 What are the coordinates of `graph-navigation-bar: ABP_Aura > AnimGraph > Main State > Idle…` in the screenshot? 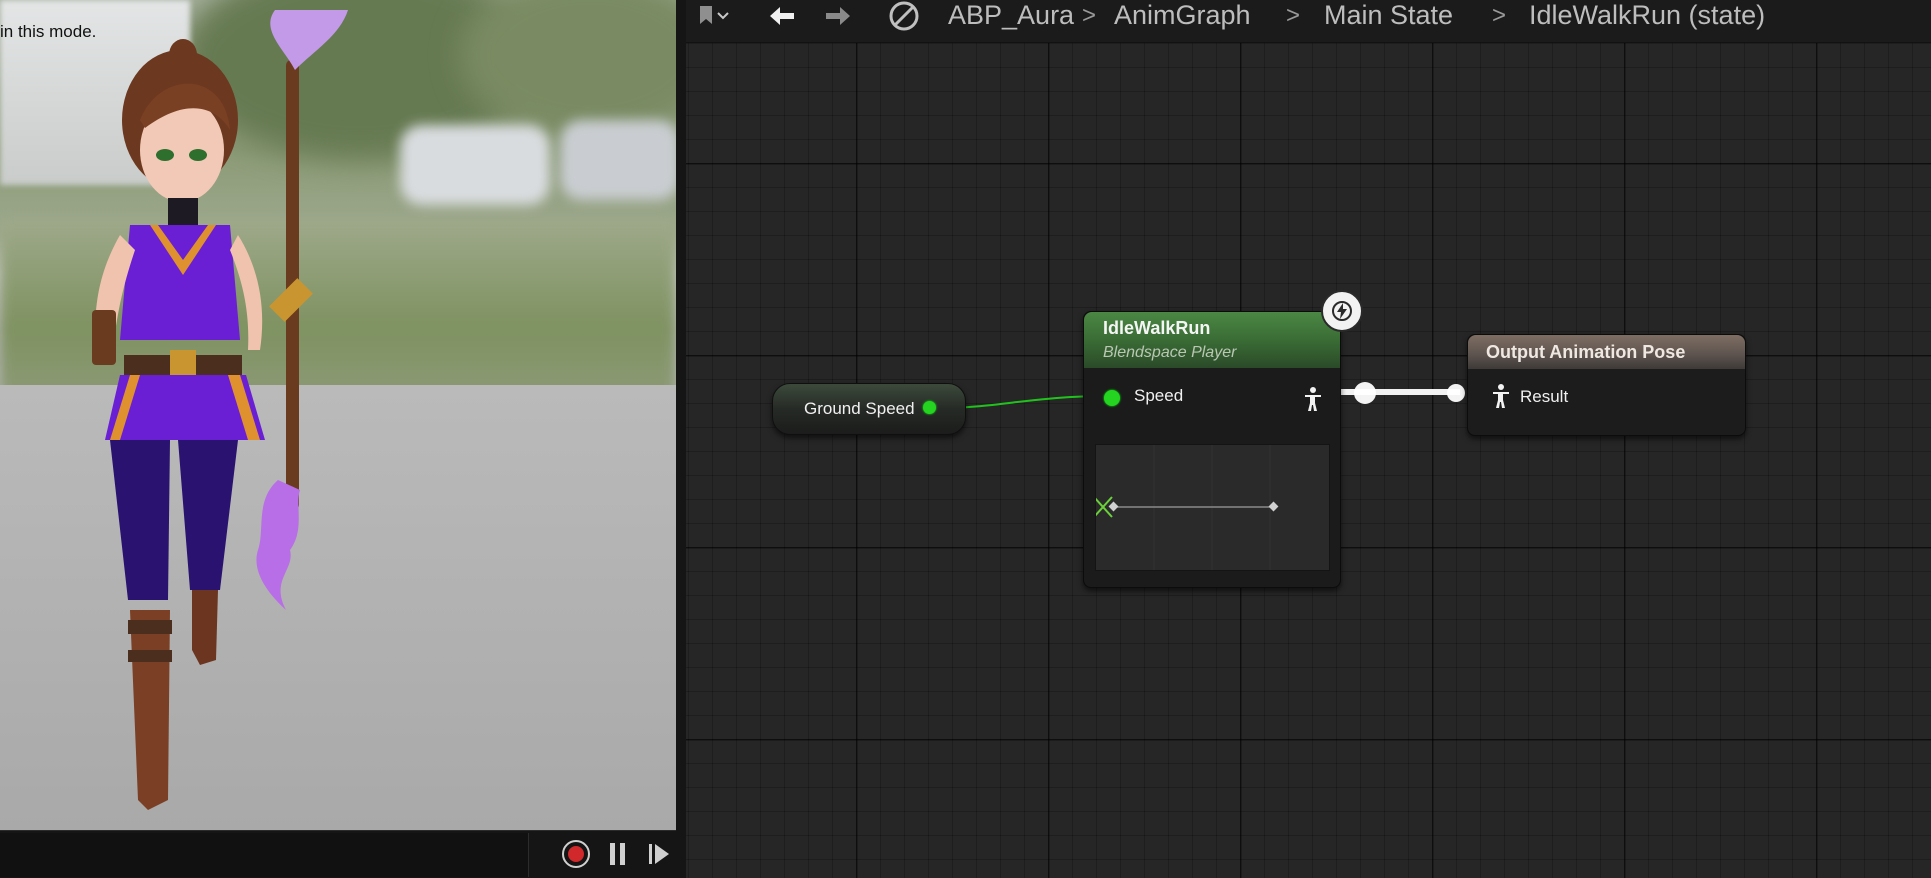 It's located at (1308, 21).